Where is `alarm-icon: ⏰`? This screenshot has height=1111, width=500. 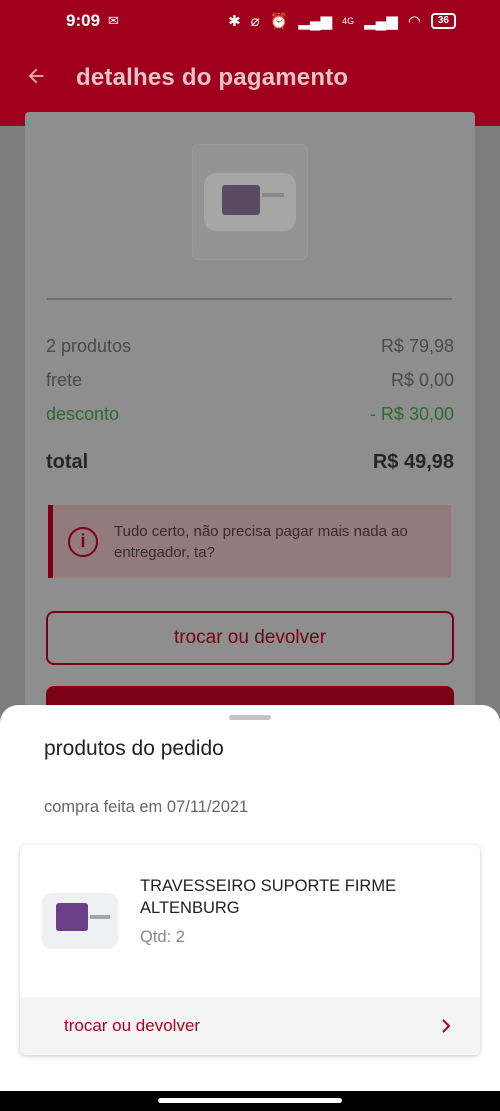 alarm-icon: ⏰ is located at coordinates (279, 21).